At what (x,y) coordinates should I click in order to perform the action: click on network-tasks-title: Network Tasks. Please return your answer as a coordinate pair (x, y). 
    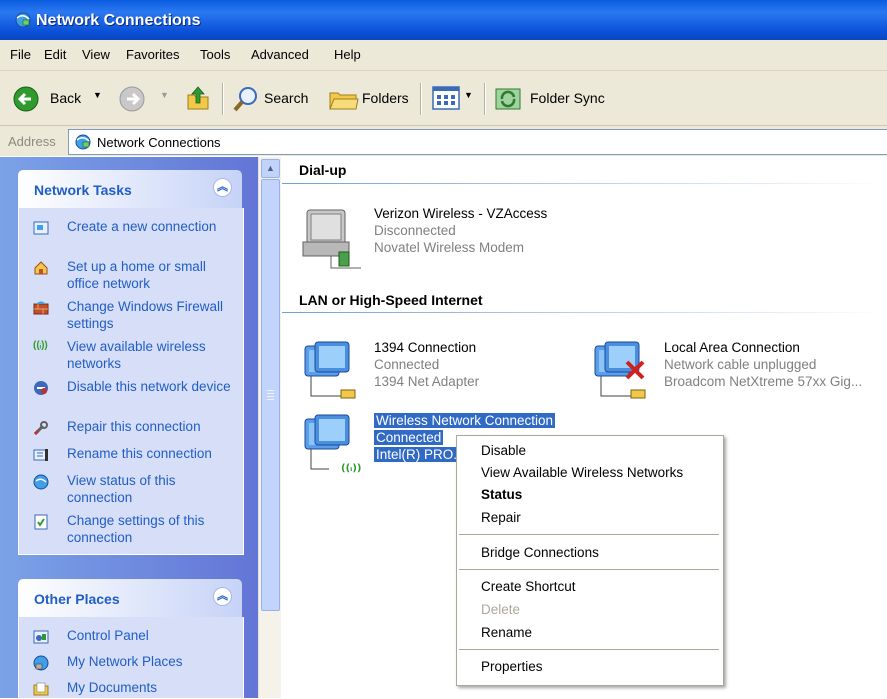
    Looking at the image, I should click on (83, 190).